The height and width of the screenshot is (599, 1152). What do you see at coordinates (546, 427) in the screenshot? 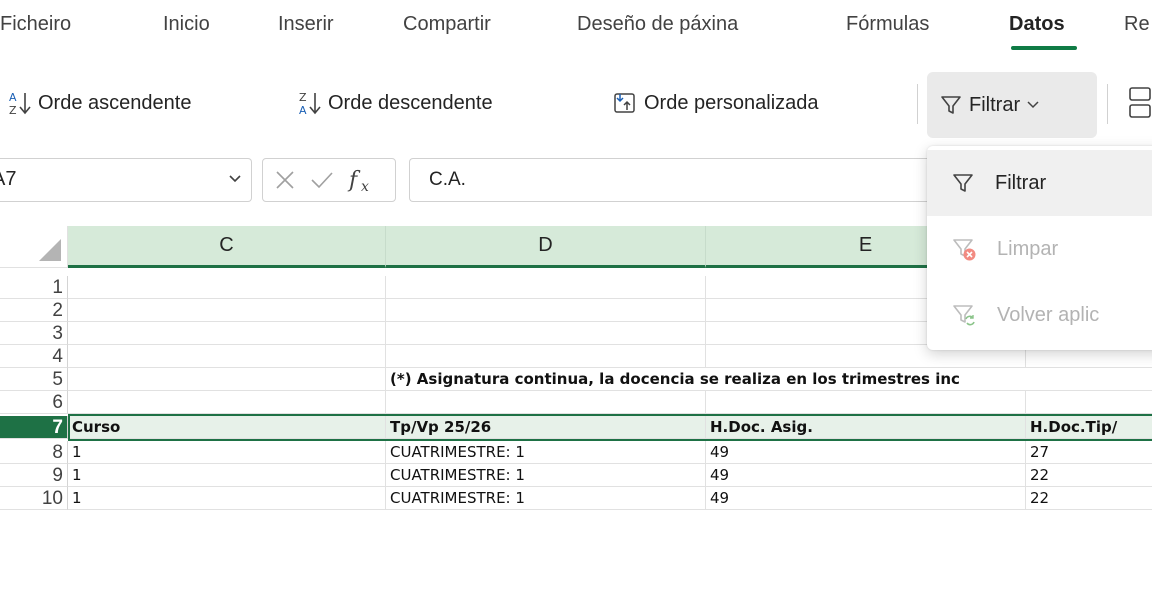
I see `header-cell: Tp/Vp 25/26` at bounding box center [546, 427].